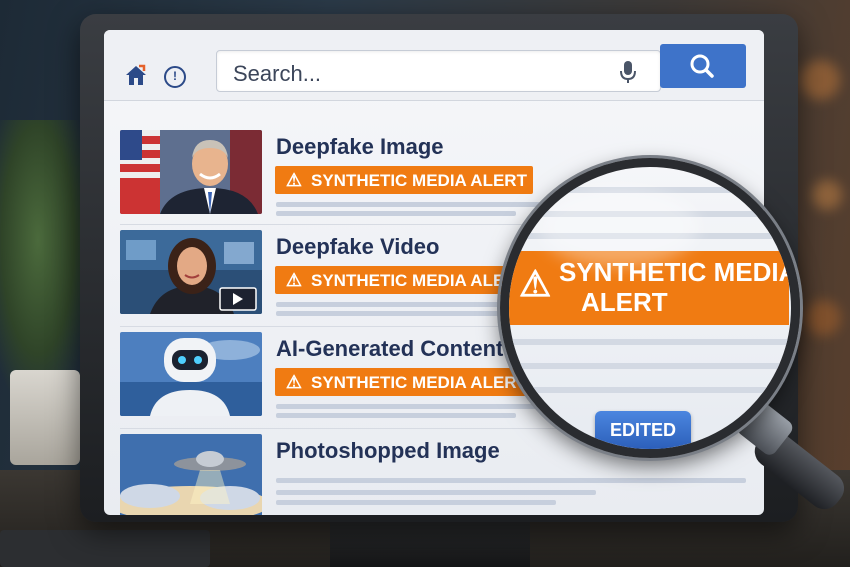 The image size is (850, 567). What do you see at coordinates (191, 272) in the screenshot?
I see `thumbnail-news-anchor` at bounding box center [191, 272].